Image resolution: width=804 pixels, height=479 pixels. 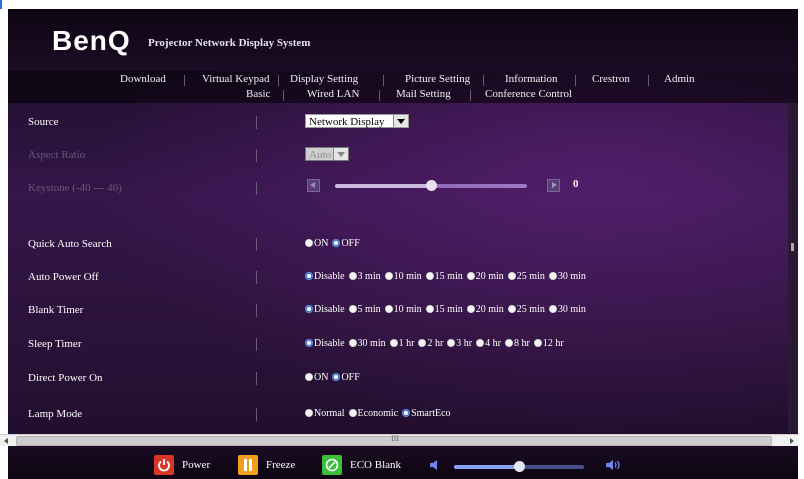 I want to click on auto-power-off-option: 25 min, so click(x=526, y=276).